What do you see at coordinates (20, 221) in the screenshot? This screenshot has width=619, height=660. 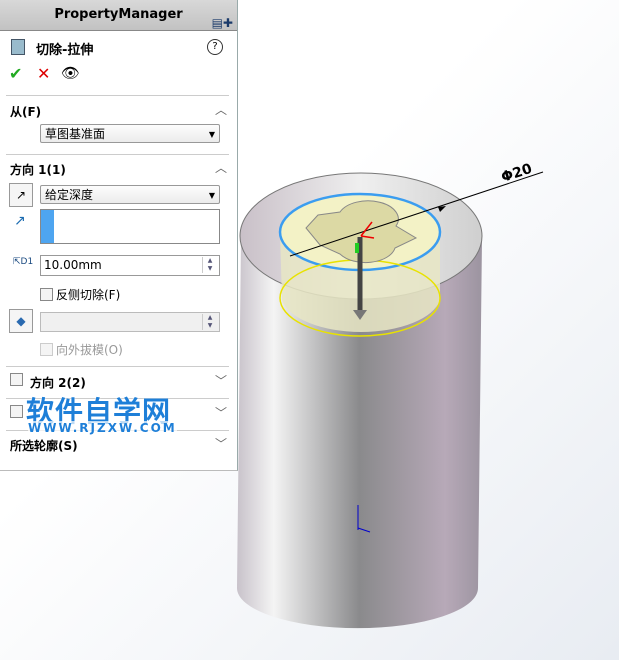 I see `direction-vector-icon: ↗` at bounding box center [20, 221].